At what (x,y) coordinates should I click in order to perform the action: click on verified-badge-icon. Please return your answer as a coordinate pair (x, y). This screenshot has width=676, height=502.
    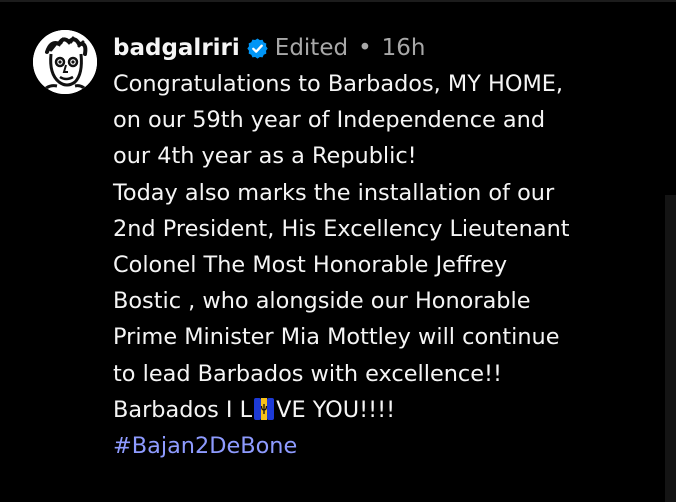
    Looking at the image, I should click on (257, 48).